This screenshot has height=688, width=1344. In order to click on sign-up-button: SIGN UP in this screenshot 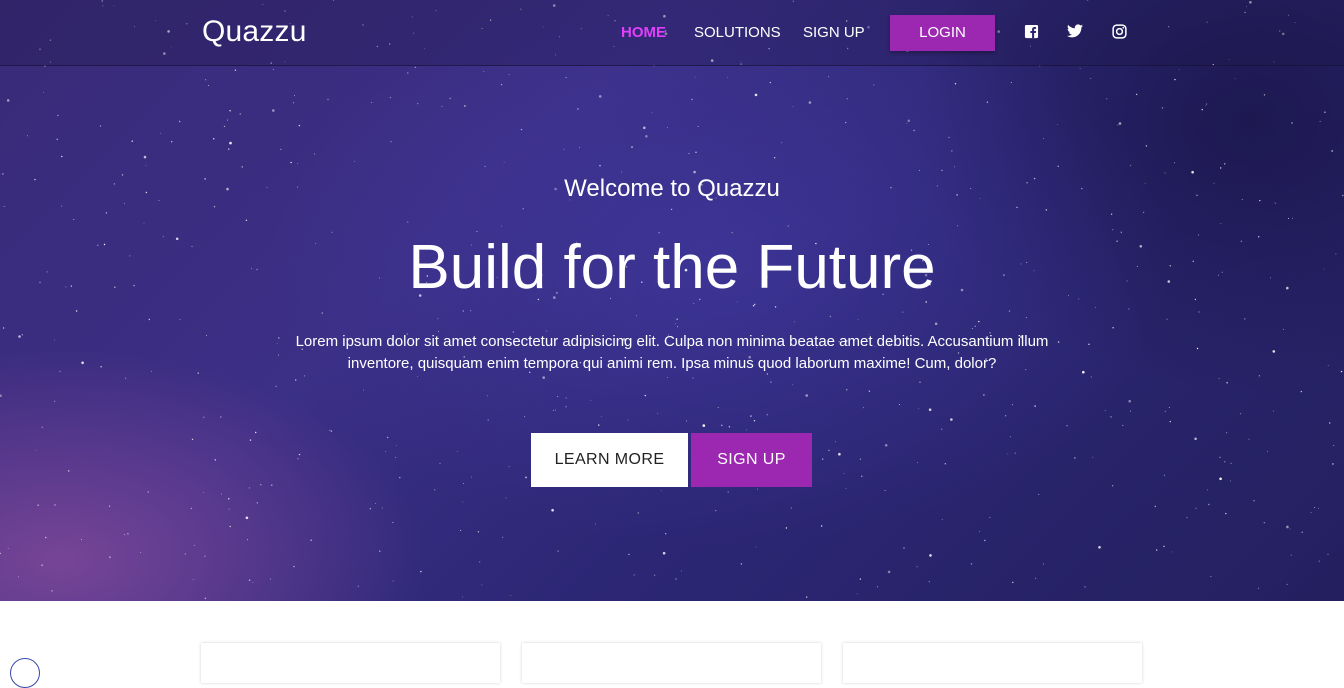, I will do `click(751, 460)`.